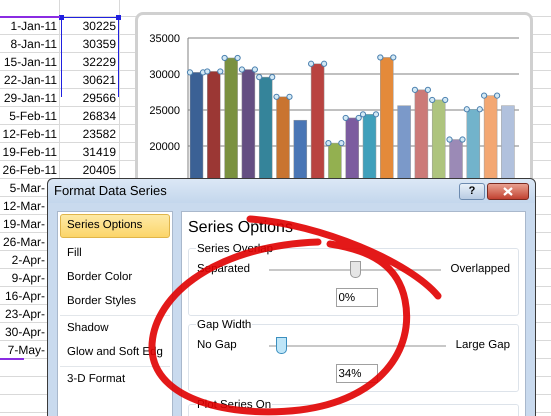 This screenshot has height=416, width=551. What do you see at coordinates (164, 75) in the screenshot?
I see `axis-label: 30000` at bounding box center [164, 75].